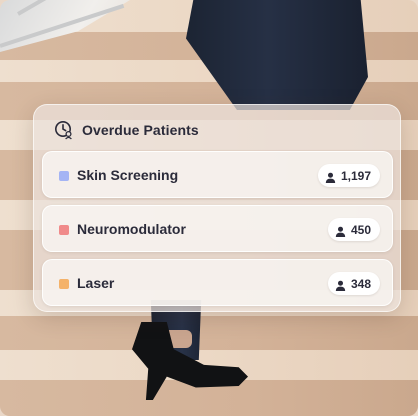 The image size is (418, 416). Describe the element at coordinates (360, 229) in the screenshot. I see `patient-count: 450` at that location.